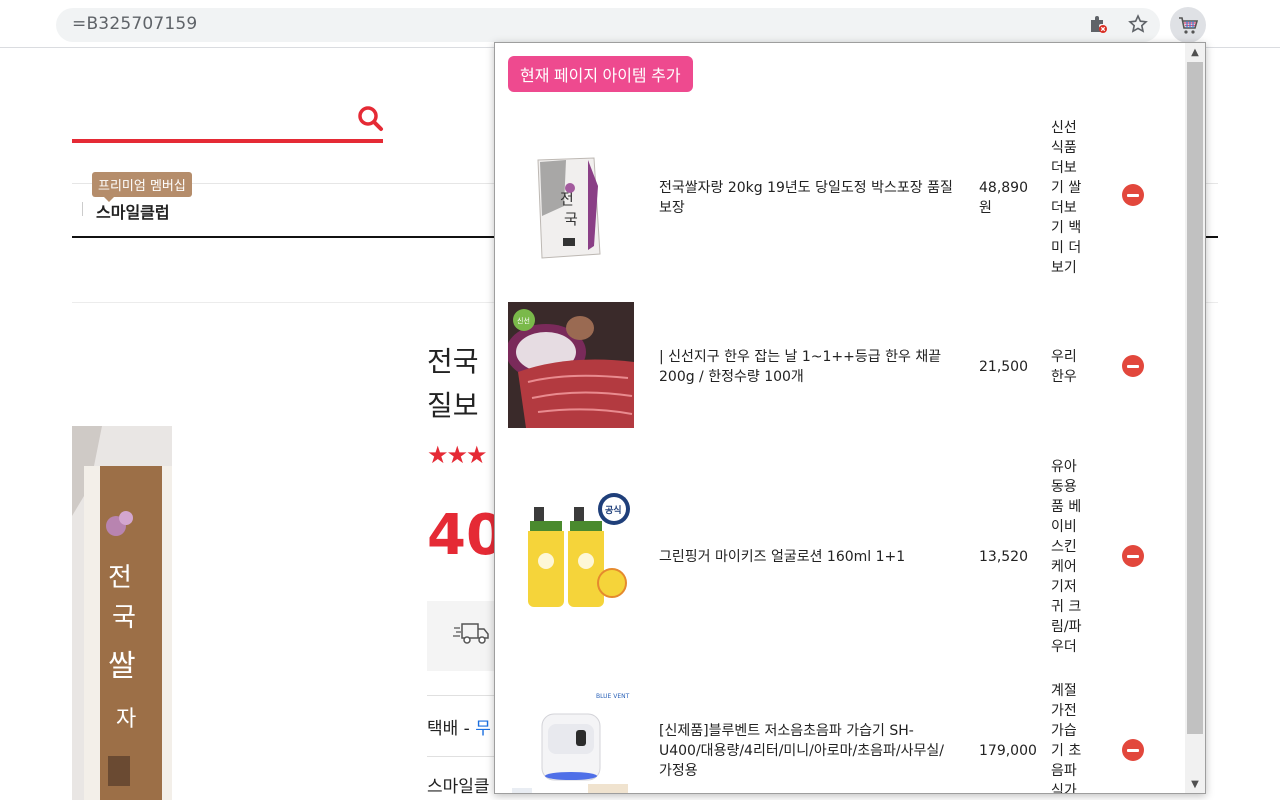 The image size is (1280, 800). What do you see at coordinates (613, 510) in the screenshot?
I see `svg-text: 공식` at bounding box center [613, 510].